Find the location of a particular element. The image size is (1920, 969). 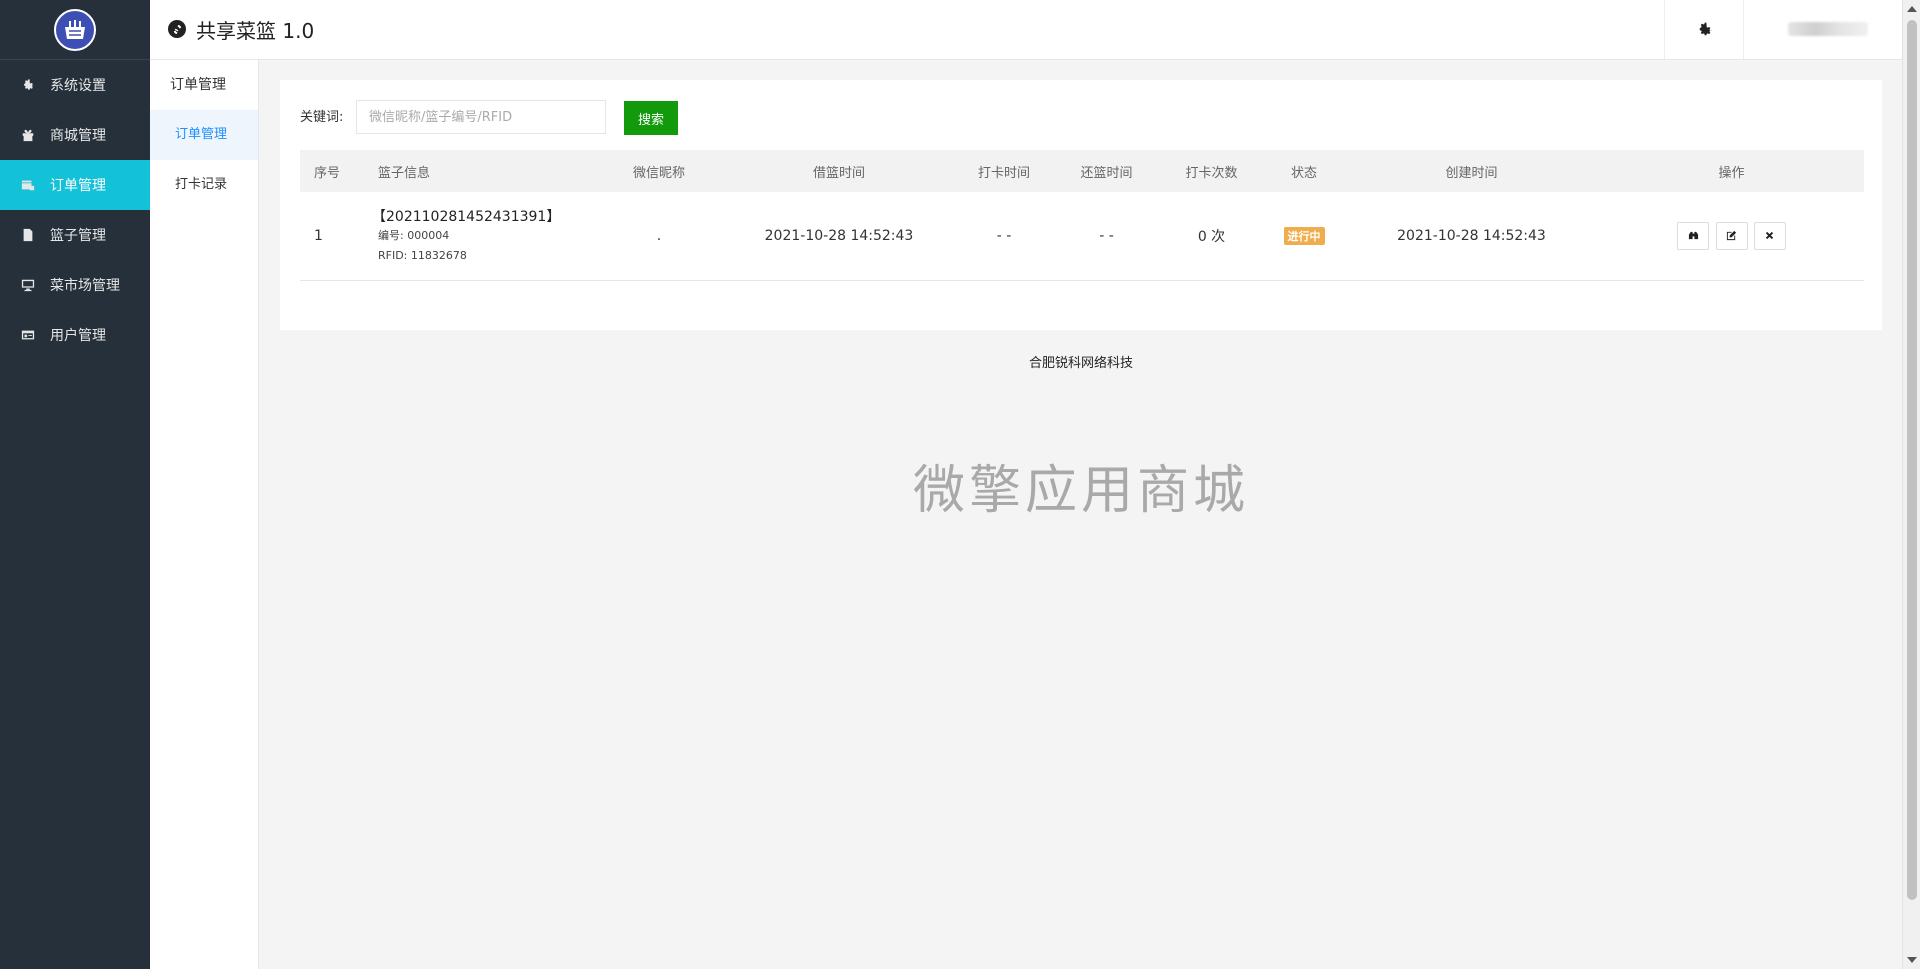

basket-rfid: RFID: 11832678 is located at coordinates (422, 255).